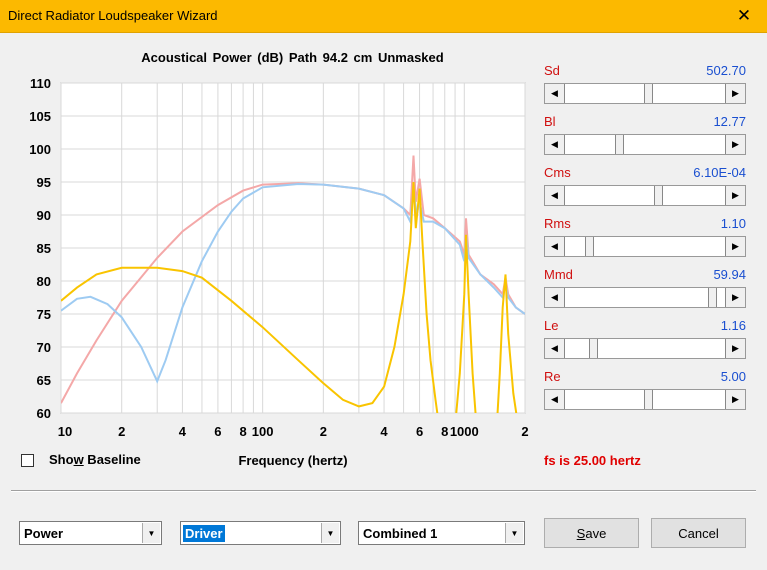 The height and width of the screenshot is (570, 767). Describe the element at coordinates (44, 413) in the screenshot. I see `y-tick-label: 60` at that location.